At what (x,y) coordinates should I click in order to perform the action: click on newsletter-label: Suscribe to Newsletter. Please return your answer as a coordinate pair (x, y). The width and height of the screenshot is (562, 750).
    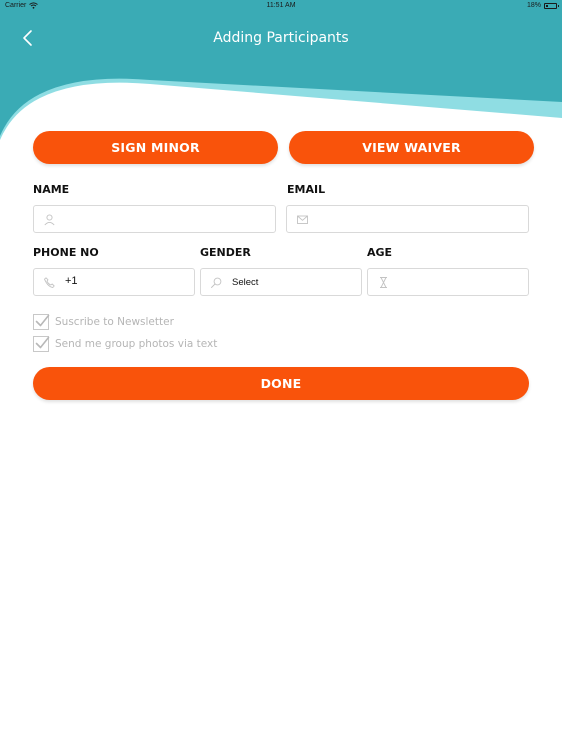
    Looking at the image, I should click on (114, 322).